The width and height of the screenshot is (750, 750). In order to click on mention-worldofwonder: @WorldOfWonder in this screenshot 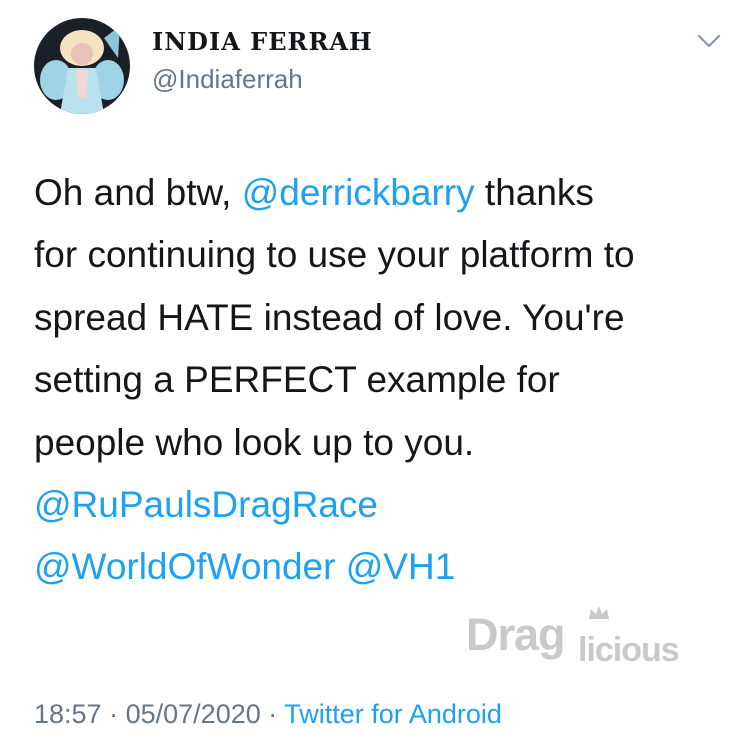, I will do `click(184, 566)`.